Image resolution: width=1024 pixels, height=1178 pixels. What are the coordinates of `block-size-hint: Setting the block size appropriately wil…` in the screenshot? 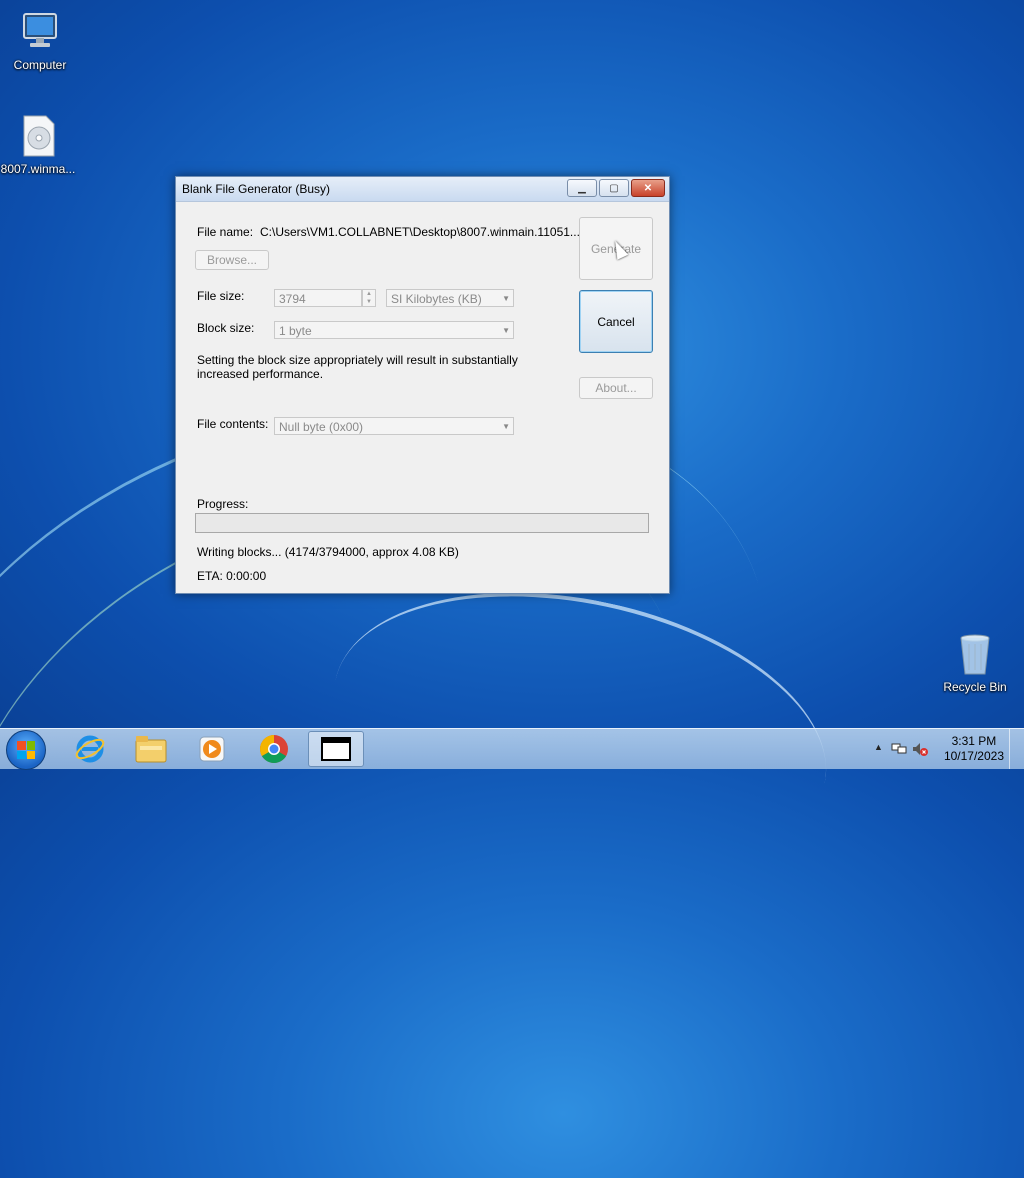 It's located at (367, 367).